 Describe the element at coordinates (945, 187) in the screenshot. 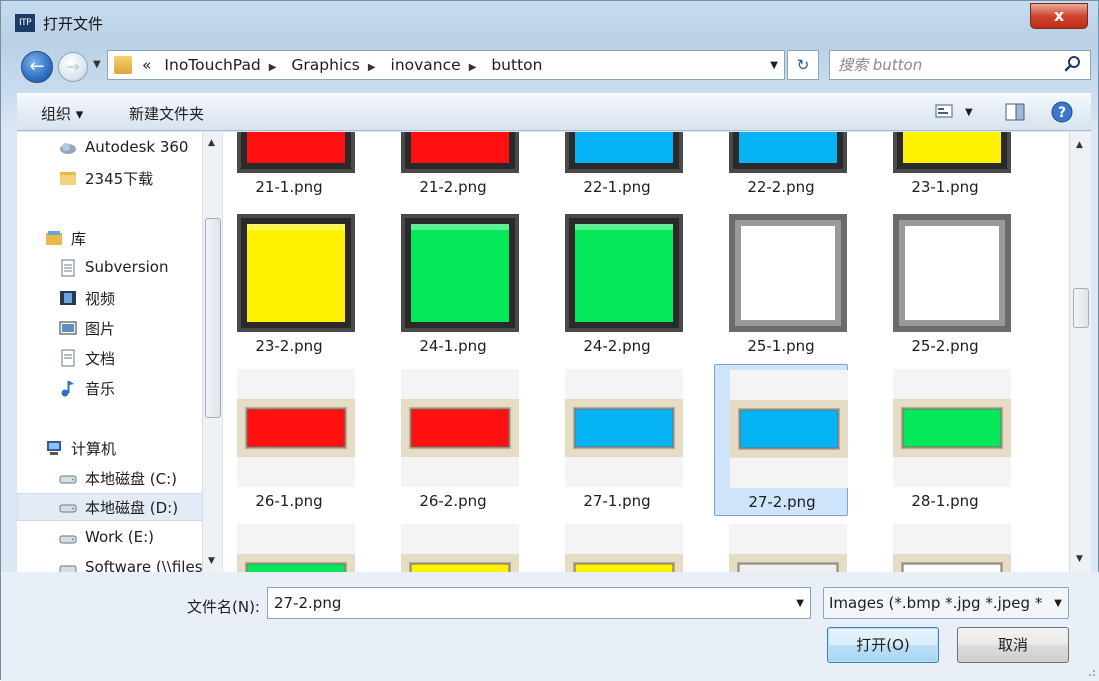

I see `file-name: 23-1.png` at that location.